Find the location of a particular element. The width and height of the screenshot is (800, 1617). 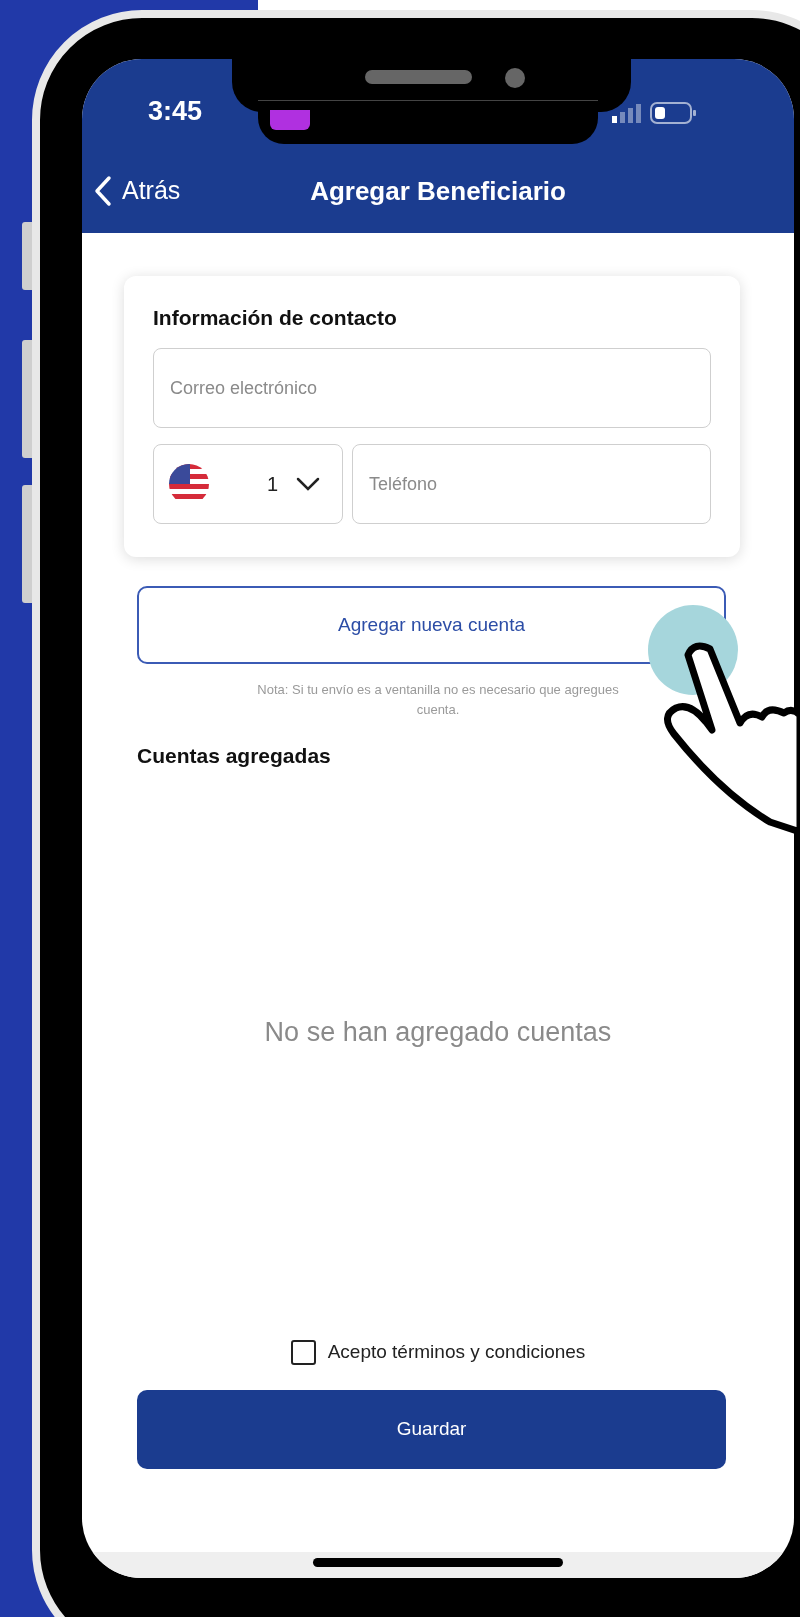

signal-icon is located at coordinates (627, 113).